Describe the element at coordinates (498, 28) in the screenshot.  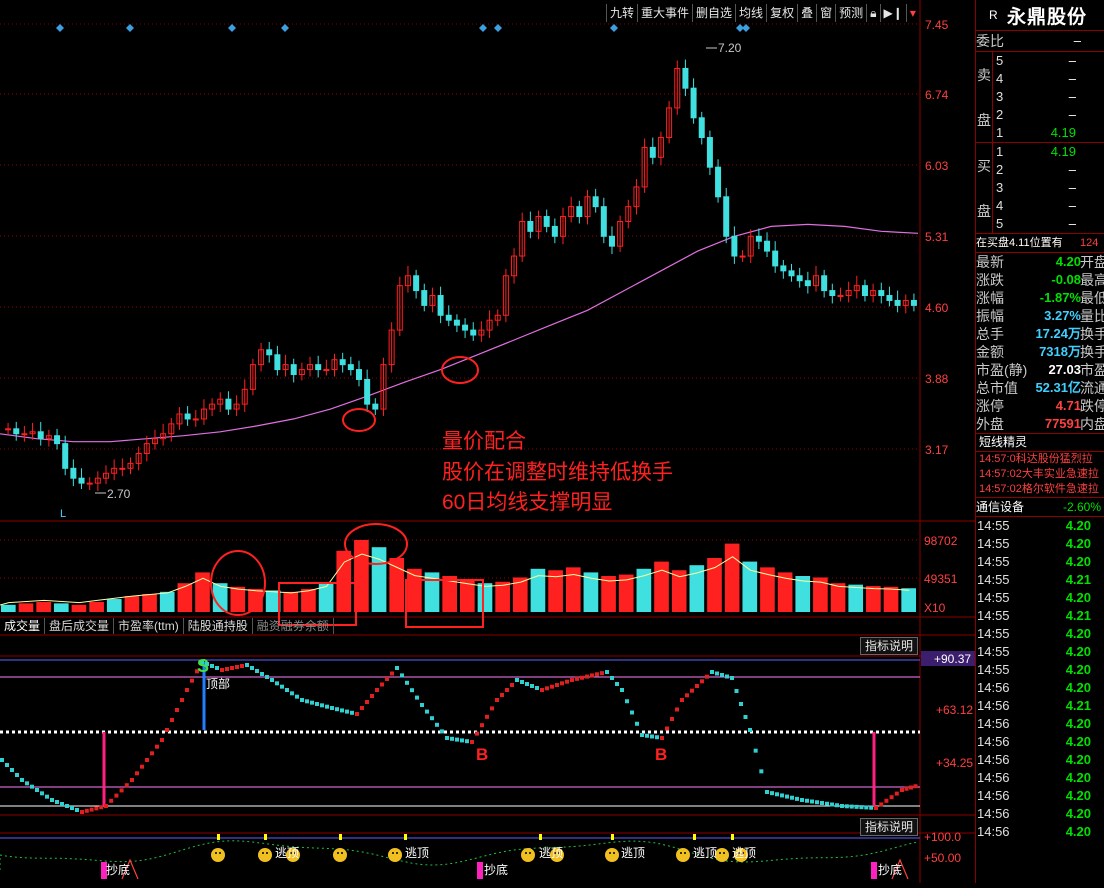
I see `event-diamond-icon` at that location.